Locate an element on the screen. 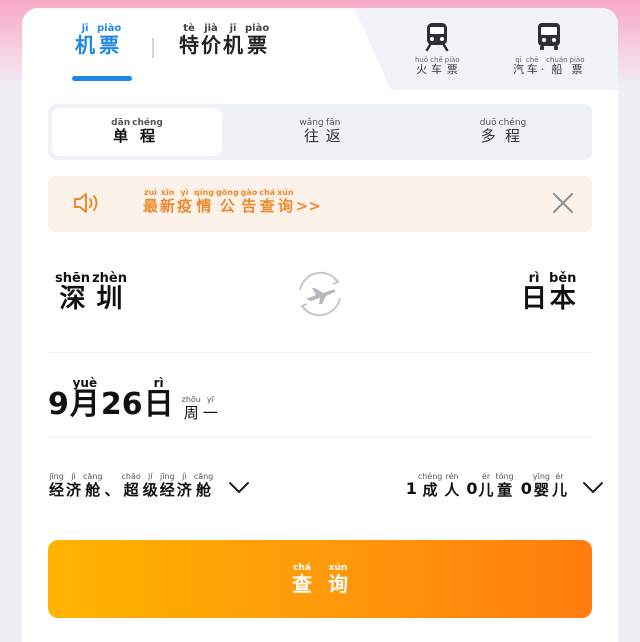 The height and width of the screenshot is (642, 640). tab-flight-label: 票 is located at coordinates (109, 45).